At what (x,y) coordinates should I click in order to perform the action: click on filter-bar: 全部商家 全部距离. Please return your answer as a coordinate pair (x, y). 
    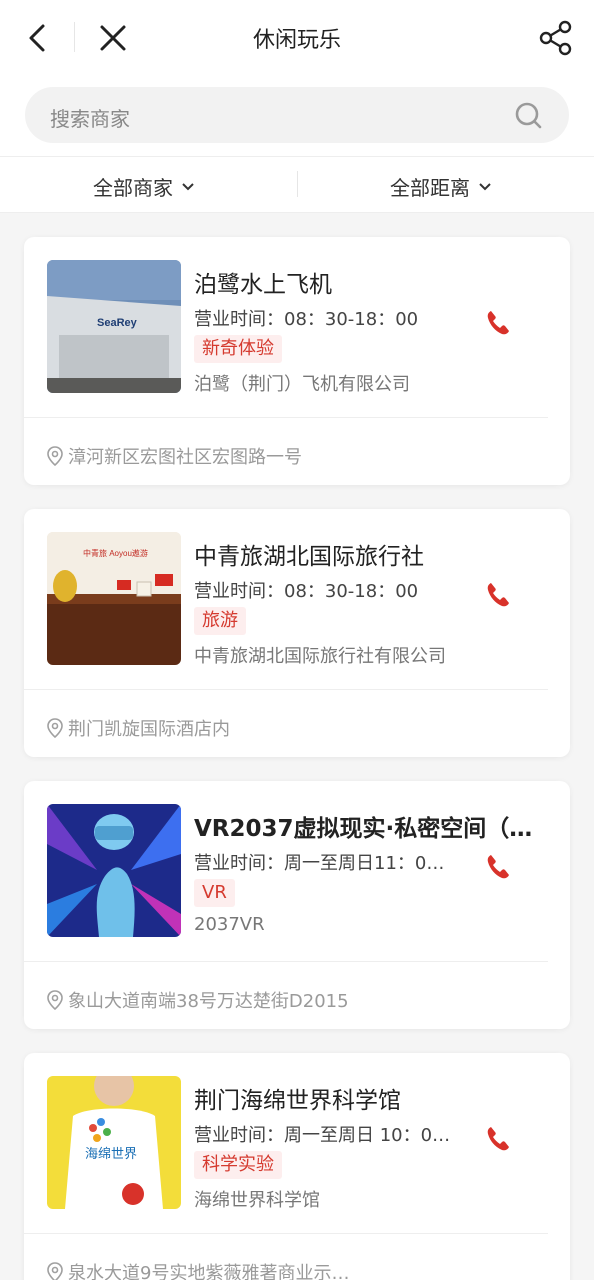
    Looking at the image, I should click on (297, 184).